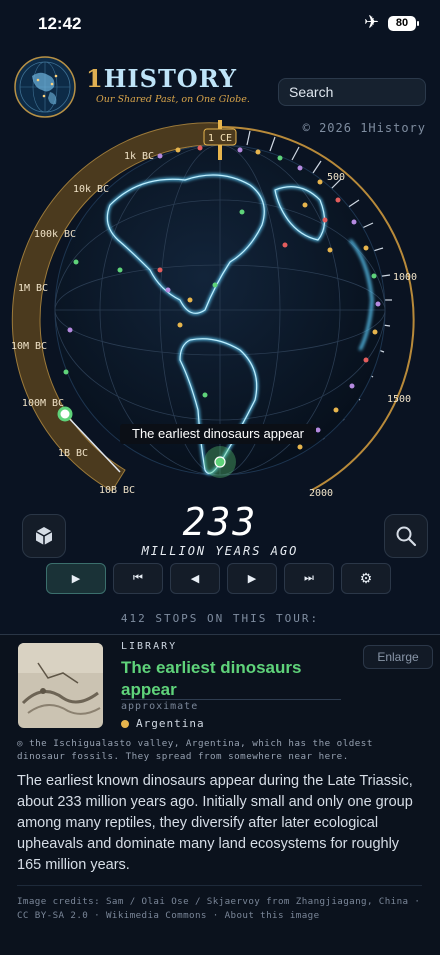 This screenshot has width=440, height=955. What do you see at coordinates (399, 399) in the screenshot?
I see `timeline-label: 1500` at bounding box center [399, 399].